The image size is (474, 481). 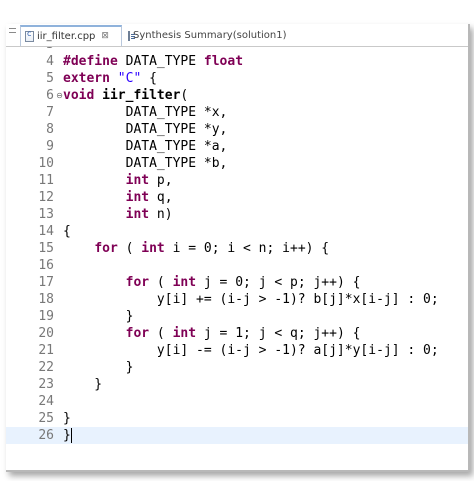 What do you see at coordinates (237, 401) in the screenshot?
I see `code-line: 24` at bounding box center [237, 401].